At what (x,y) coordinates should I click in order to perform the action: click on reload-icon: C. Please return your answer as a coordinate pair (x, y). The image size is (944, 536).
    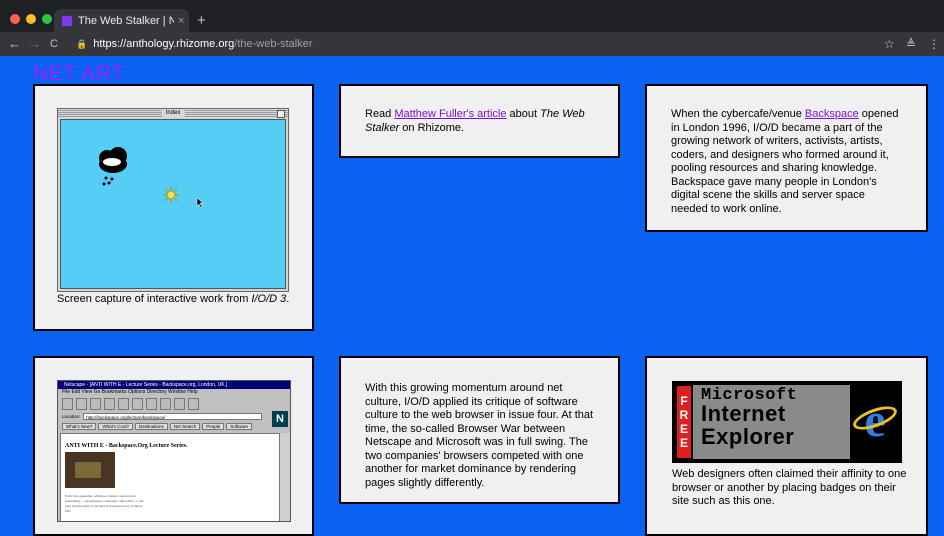
    Looking at the image, I should click on (54, 44).